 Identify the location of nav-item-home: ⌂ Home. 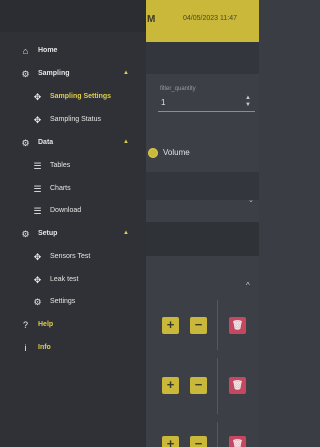
(73, 52).